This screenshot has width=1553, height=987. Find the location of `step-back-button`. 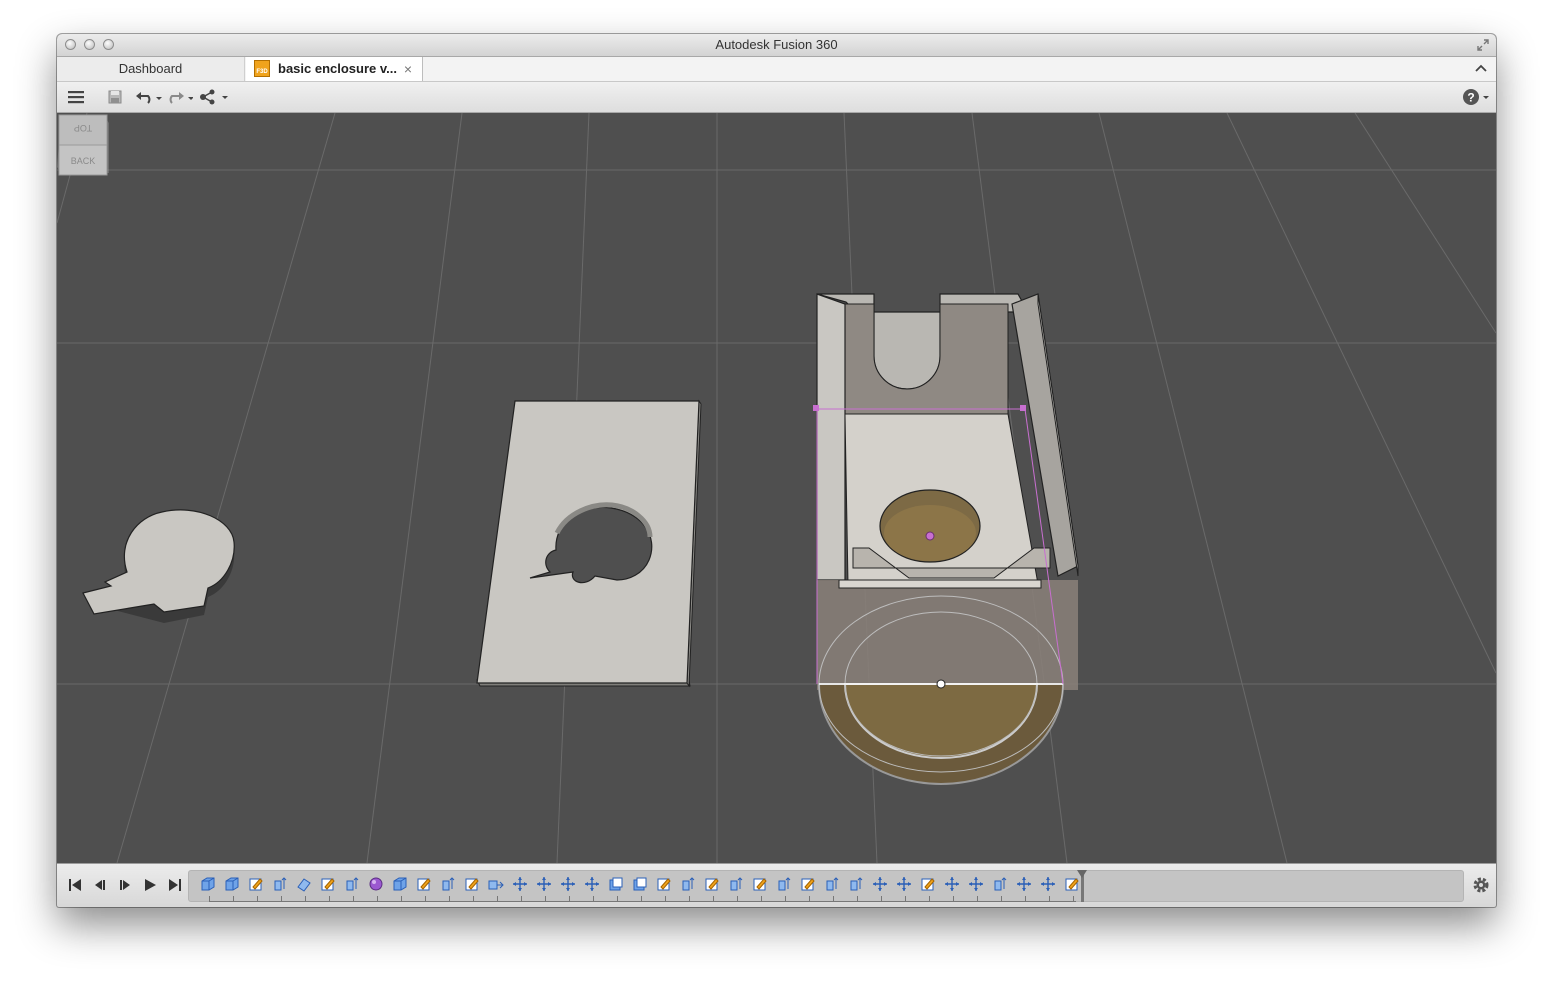

step-back-button is located at coordinates (99, 885).